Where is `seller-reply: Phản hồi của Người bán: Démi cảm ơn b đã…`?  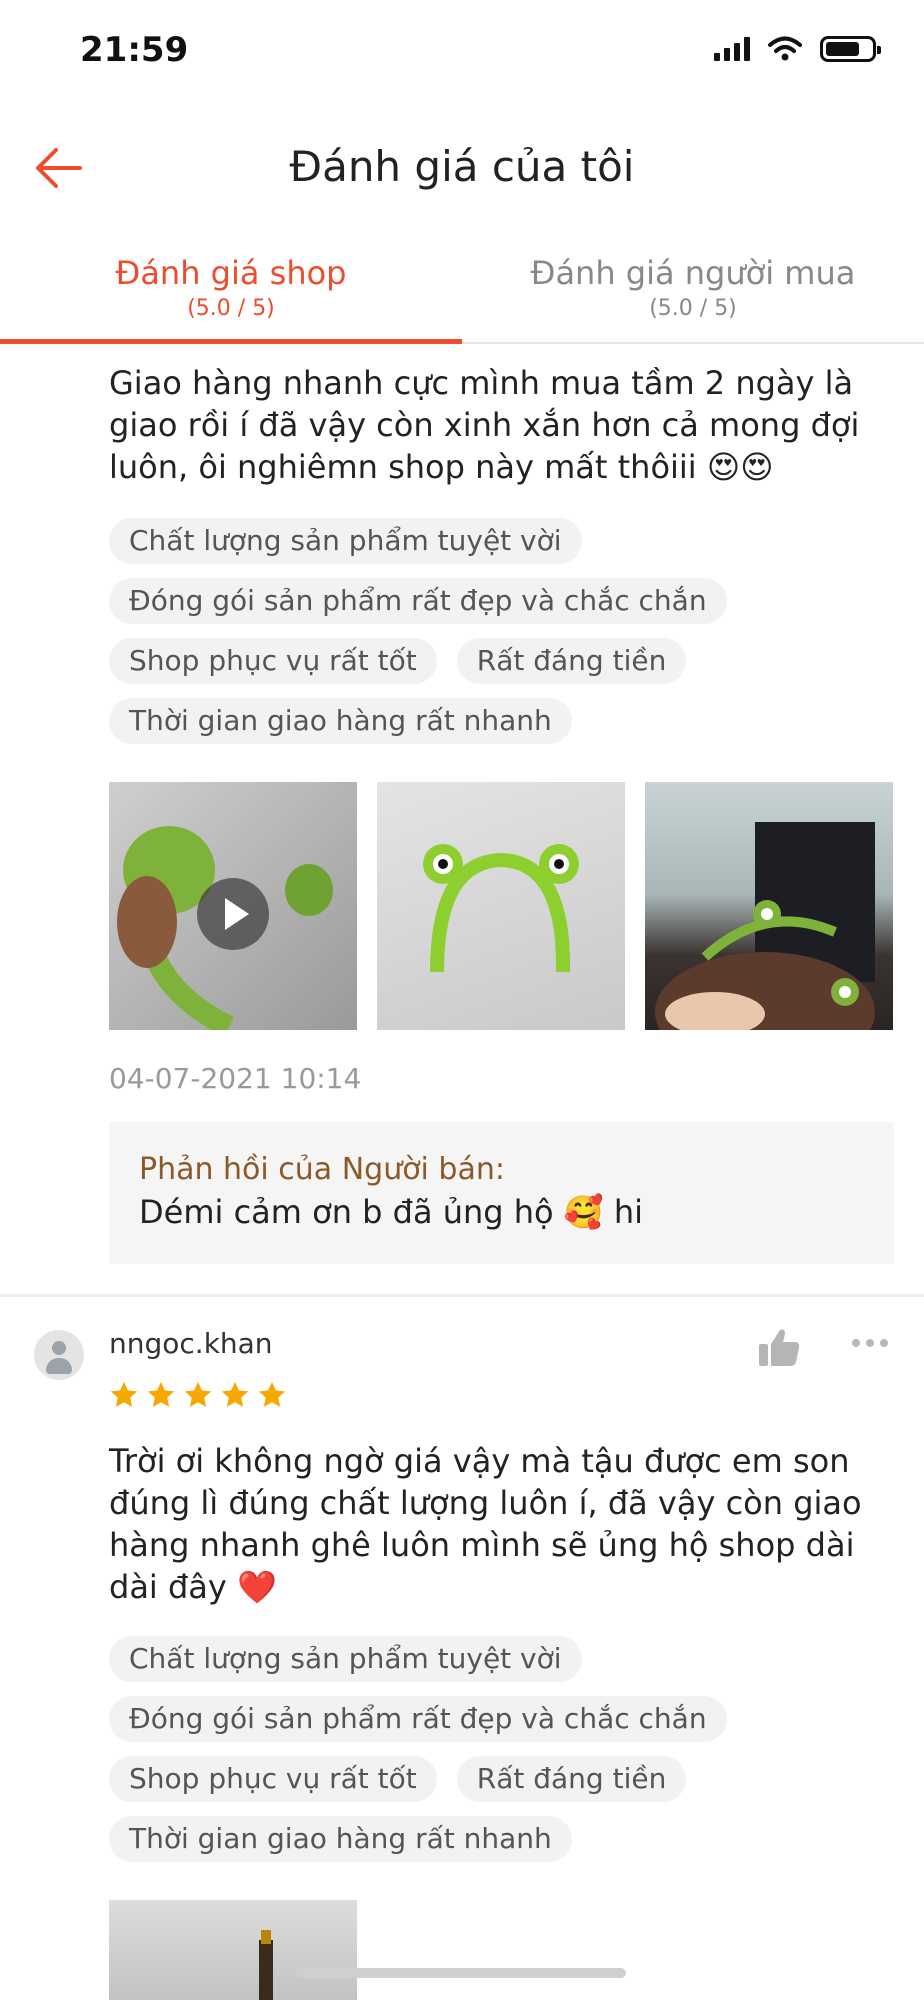 seller-reply: Phản hồi của Người bán: Démi cảm ơn b đã… is located at coordinates (501, 1193).